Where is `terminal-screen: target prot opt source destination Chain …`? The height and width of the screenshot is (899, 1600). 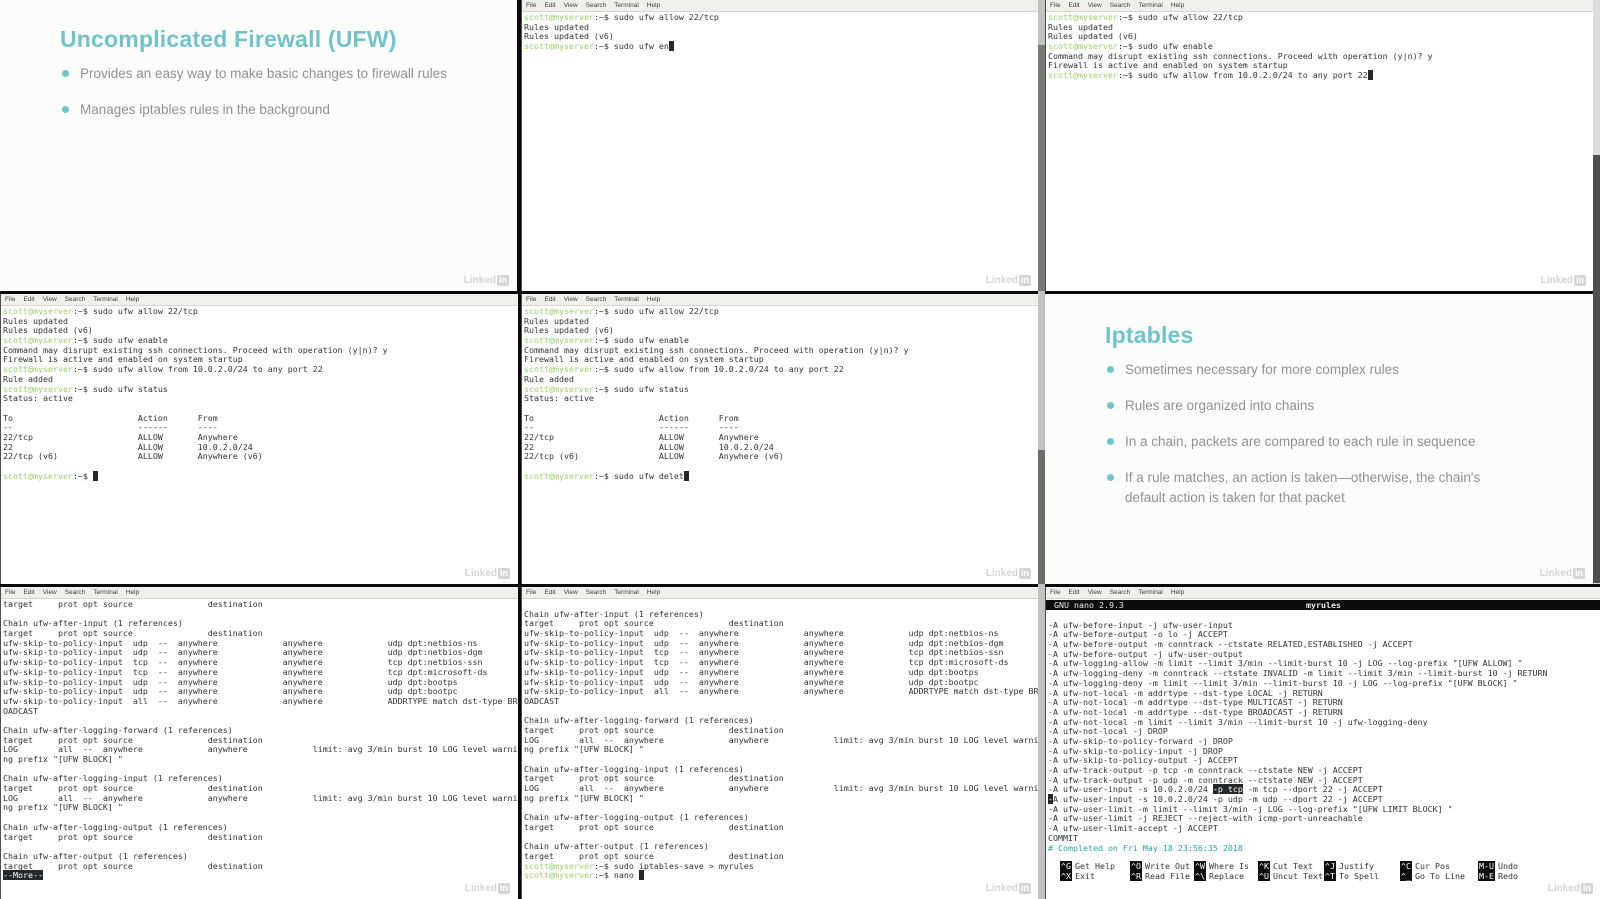 terminal-screen: target prot opt source destination Chain … is located at coordinates (259, 740).